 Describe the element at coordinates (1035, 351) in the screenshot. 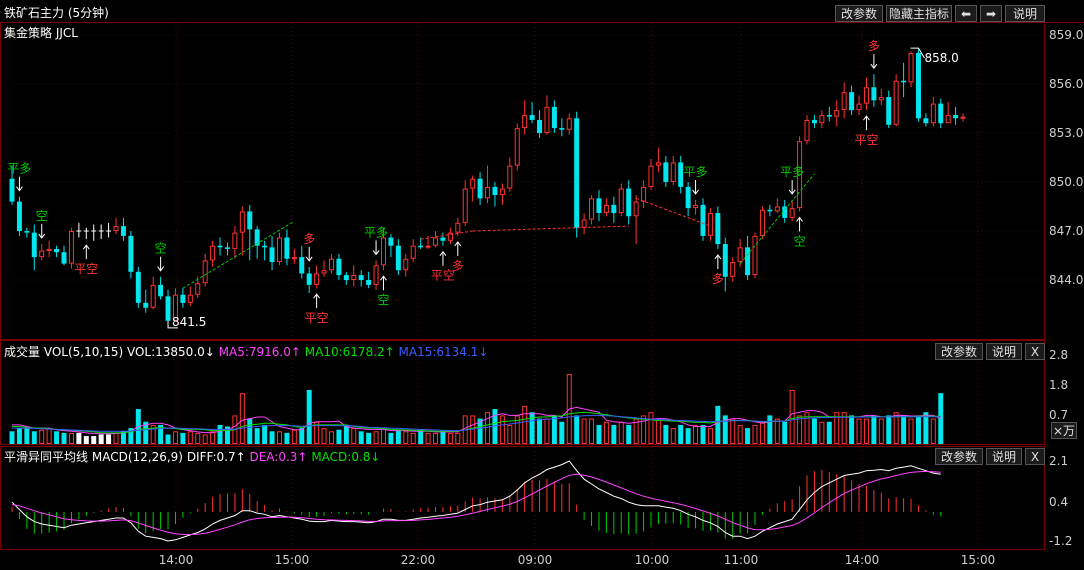

I see `volume-close-icon: X` at that location.